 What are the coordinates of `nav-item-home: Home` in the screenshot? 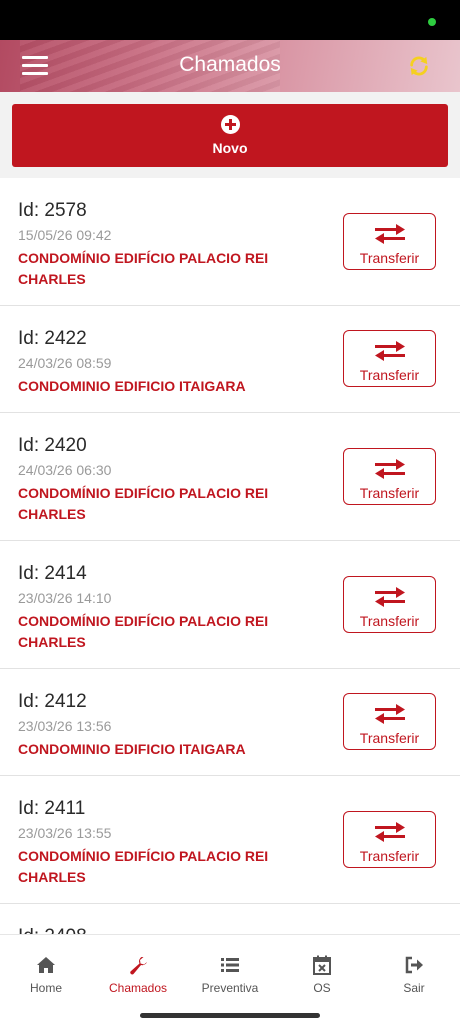 It's located at (46, 970).